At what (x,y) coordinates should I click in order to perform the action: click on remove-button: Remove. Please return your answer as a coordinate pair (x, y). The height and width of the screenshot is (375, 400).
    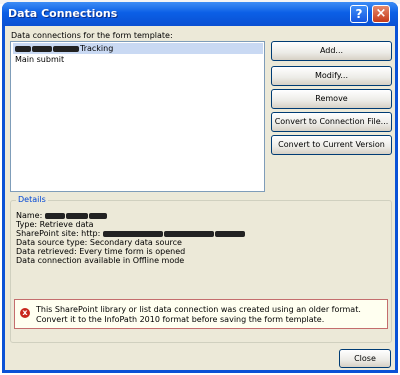
    Looking at the image, I should click on (331, 99).